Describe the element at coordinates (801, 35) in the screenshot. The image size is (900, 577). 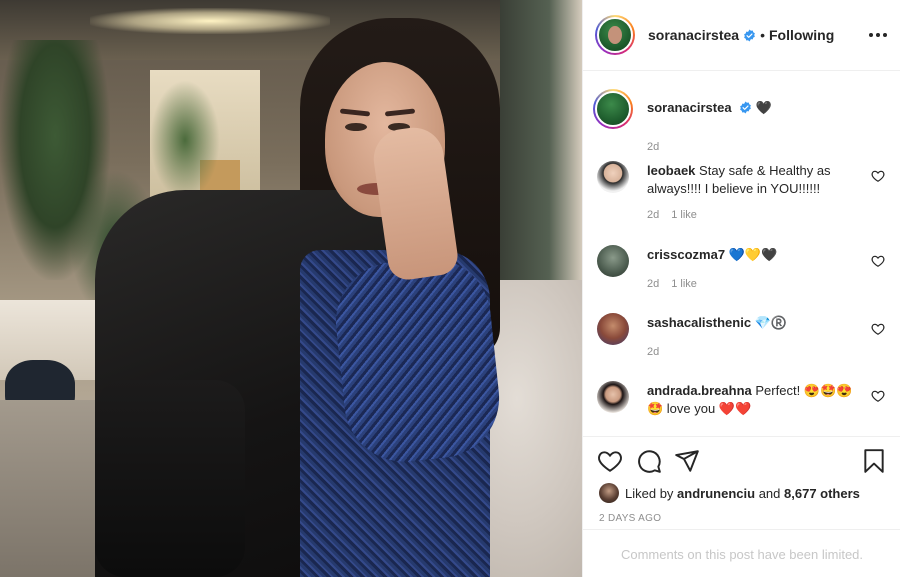
I see `following-button: Following` at that location.